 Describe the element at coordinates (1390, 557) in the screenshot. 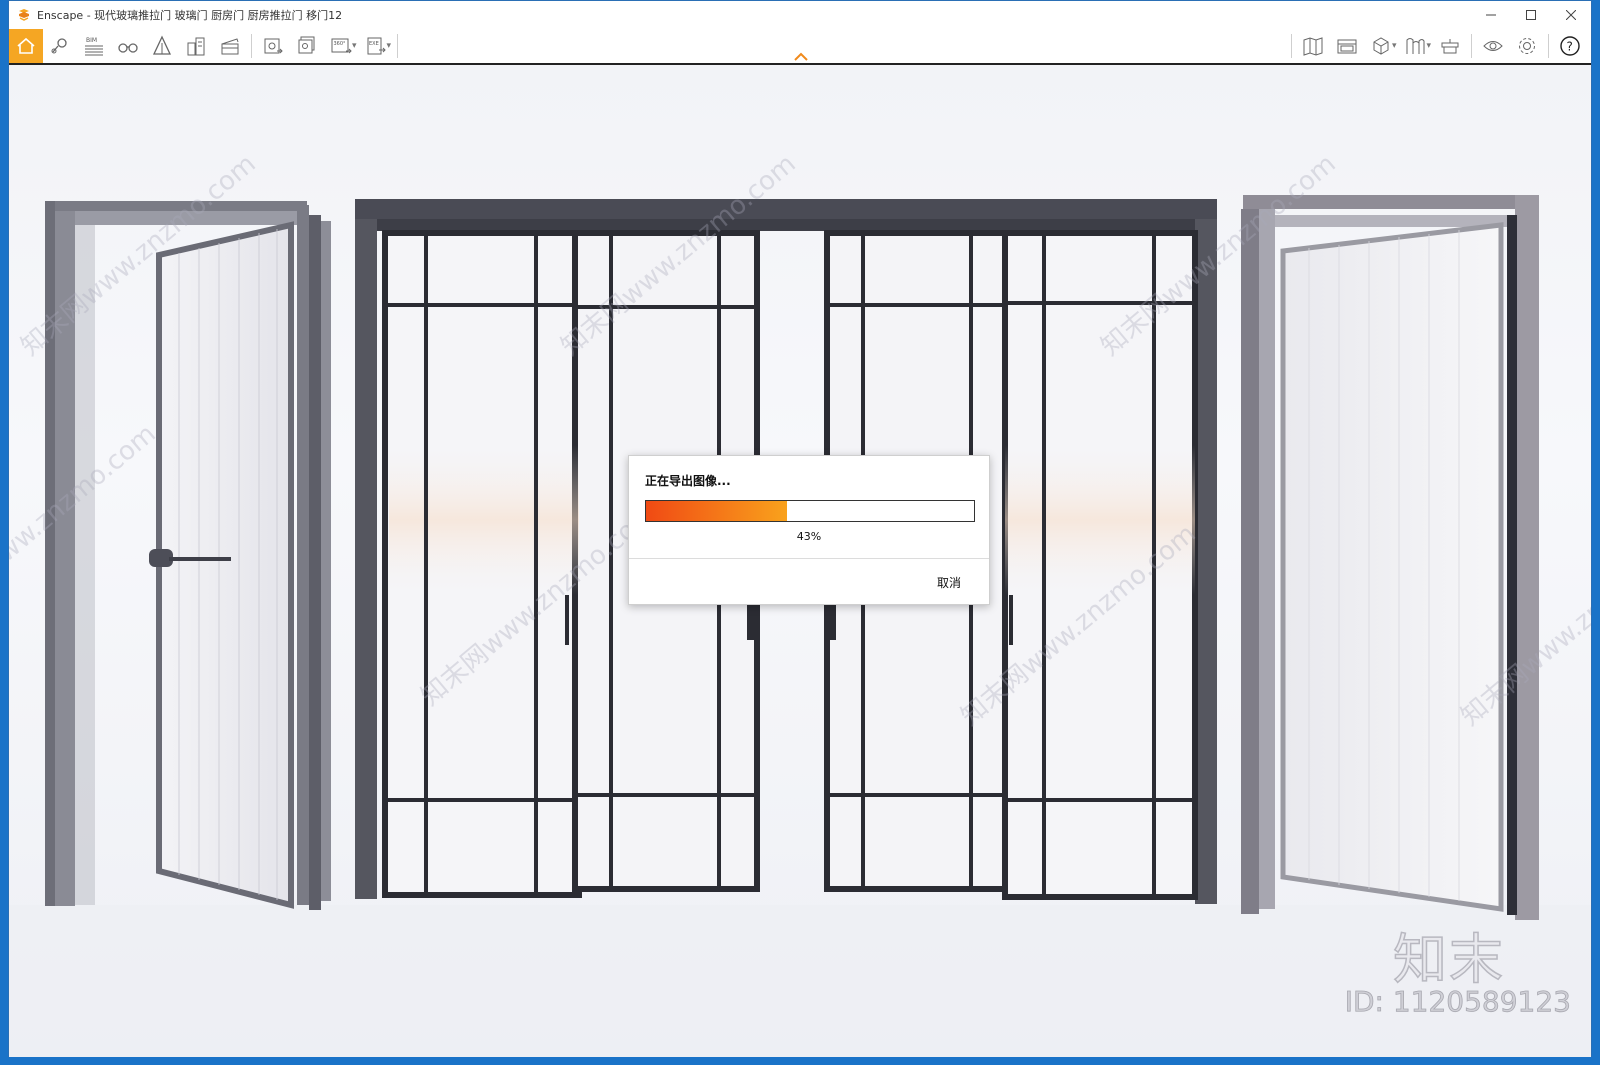

I see `right-swing-door` at that location.